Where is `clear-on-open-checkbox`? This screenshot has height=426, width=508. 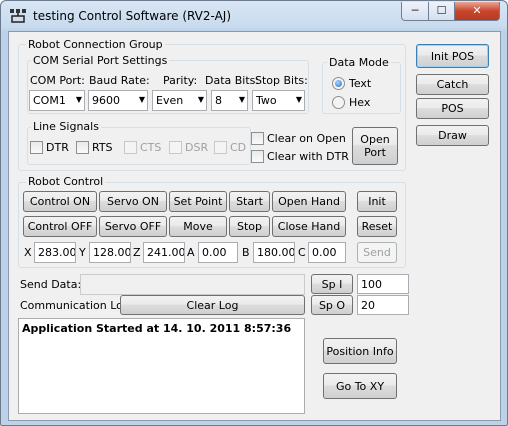
clear-on-open-checkbox is located at coordinates (257, 138).